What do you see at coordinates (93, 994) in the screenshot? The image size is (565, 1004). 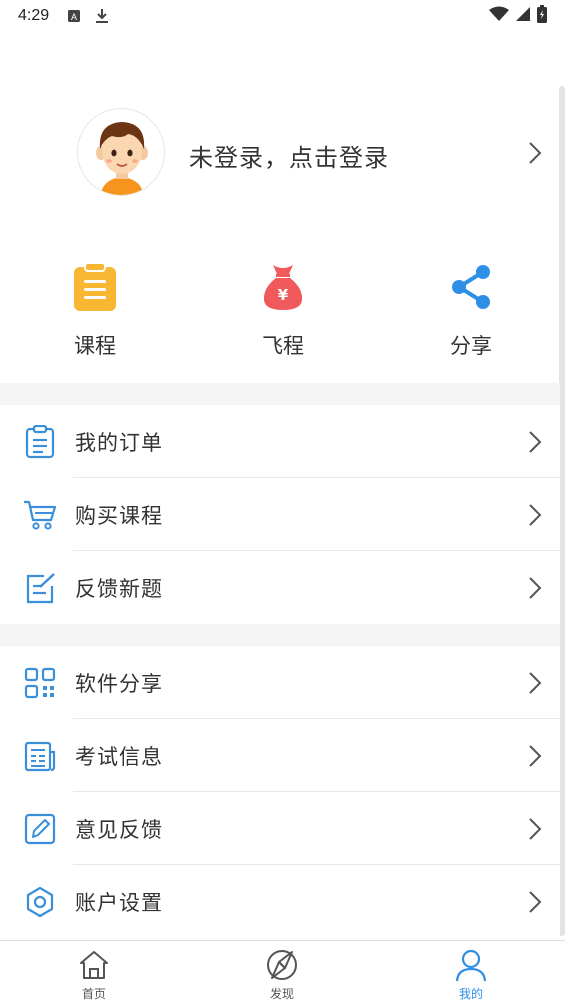 I see `nav-tab-label: 首页` at bounding box center [93, 994].